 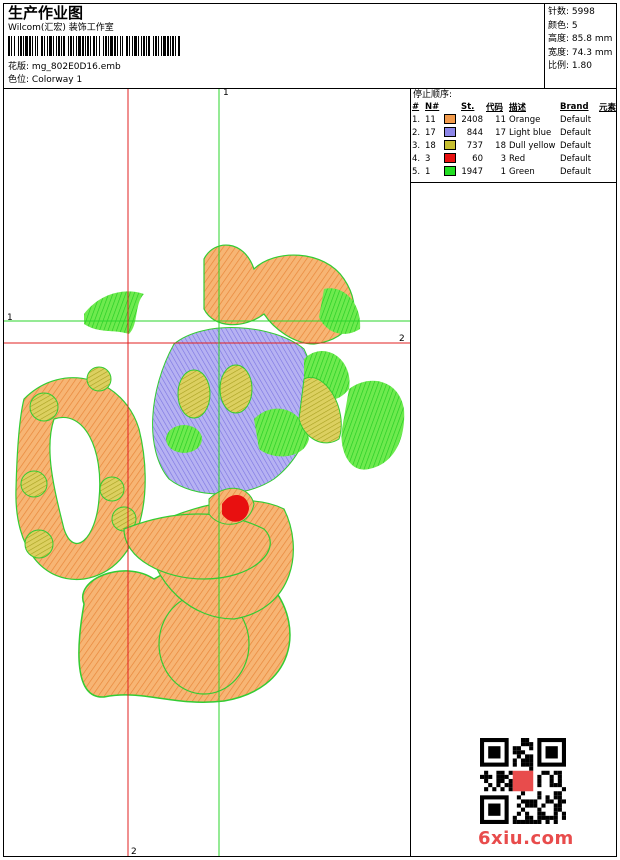 What do you see at coordinates (495, 107) in the screenshot?
I see `col-code: 代码` at bounding box center [495, 107].